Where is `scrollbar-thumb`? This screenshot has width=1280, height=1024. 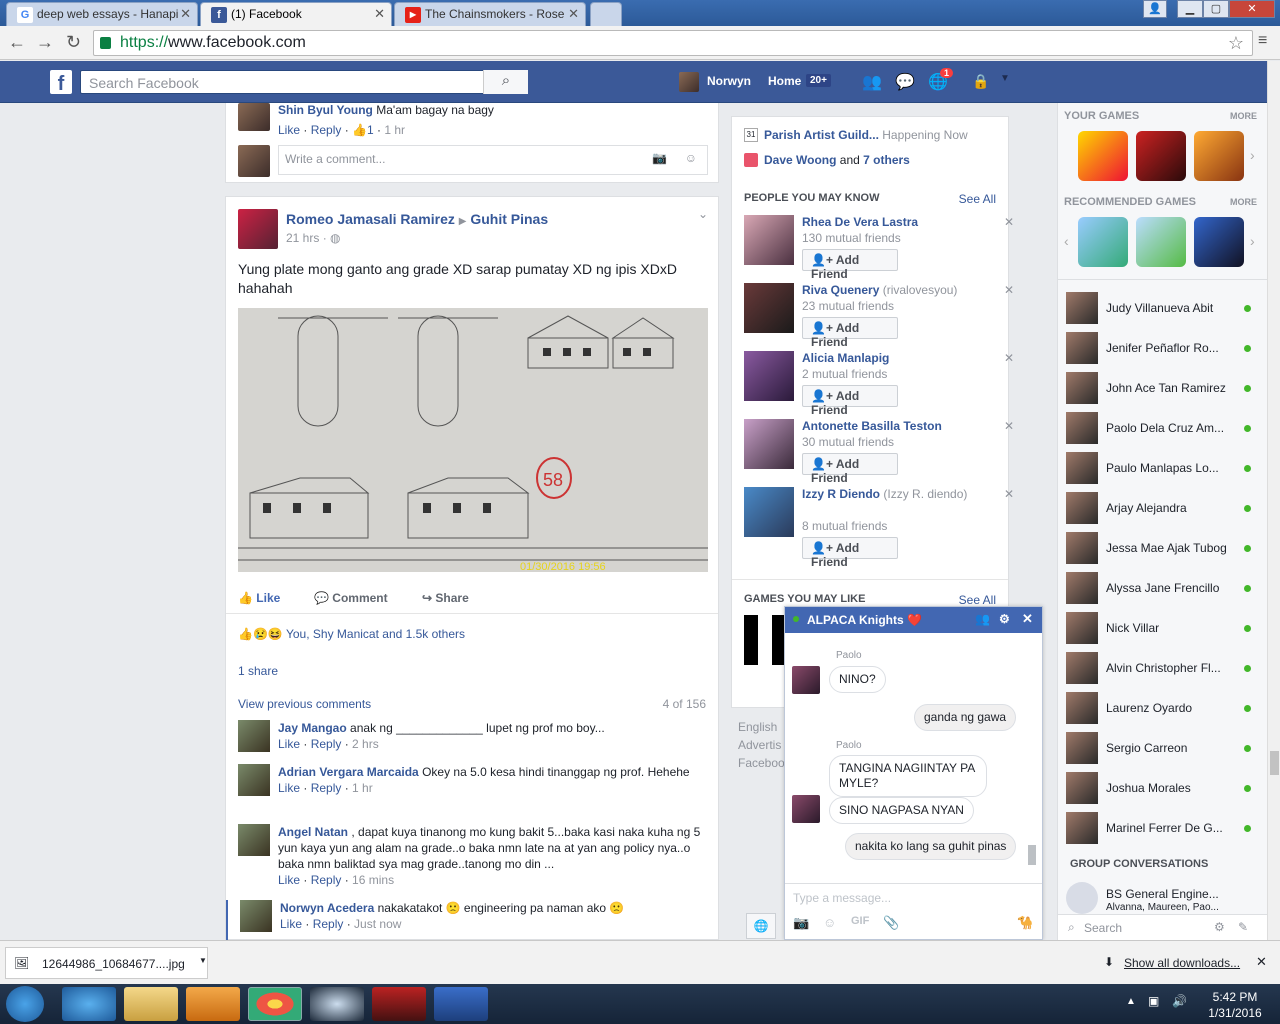
scrollbar-thumb is located at coordinates (1274, 763).